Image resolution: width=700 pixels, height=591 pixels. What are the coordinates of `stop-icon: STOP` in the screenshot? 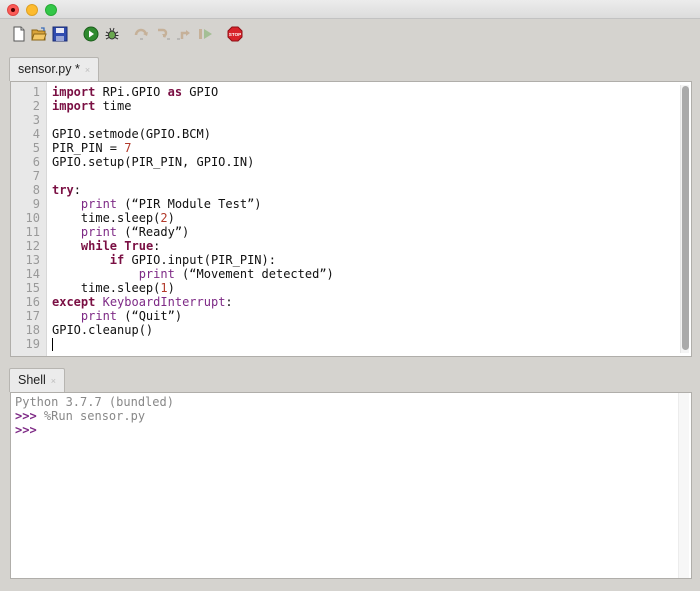 It's located at (235, 34).